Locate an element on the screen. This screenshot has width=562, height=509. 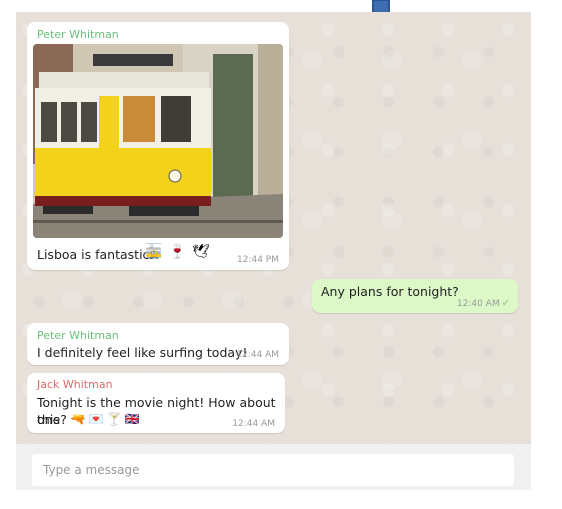
cocktail-icon: 🍸 is located at coordinates (114, 419).